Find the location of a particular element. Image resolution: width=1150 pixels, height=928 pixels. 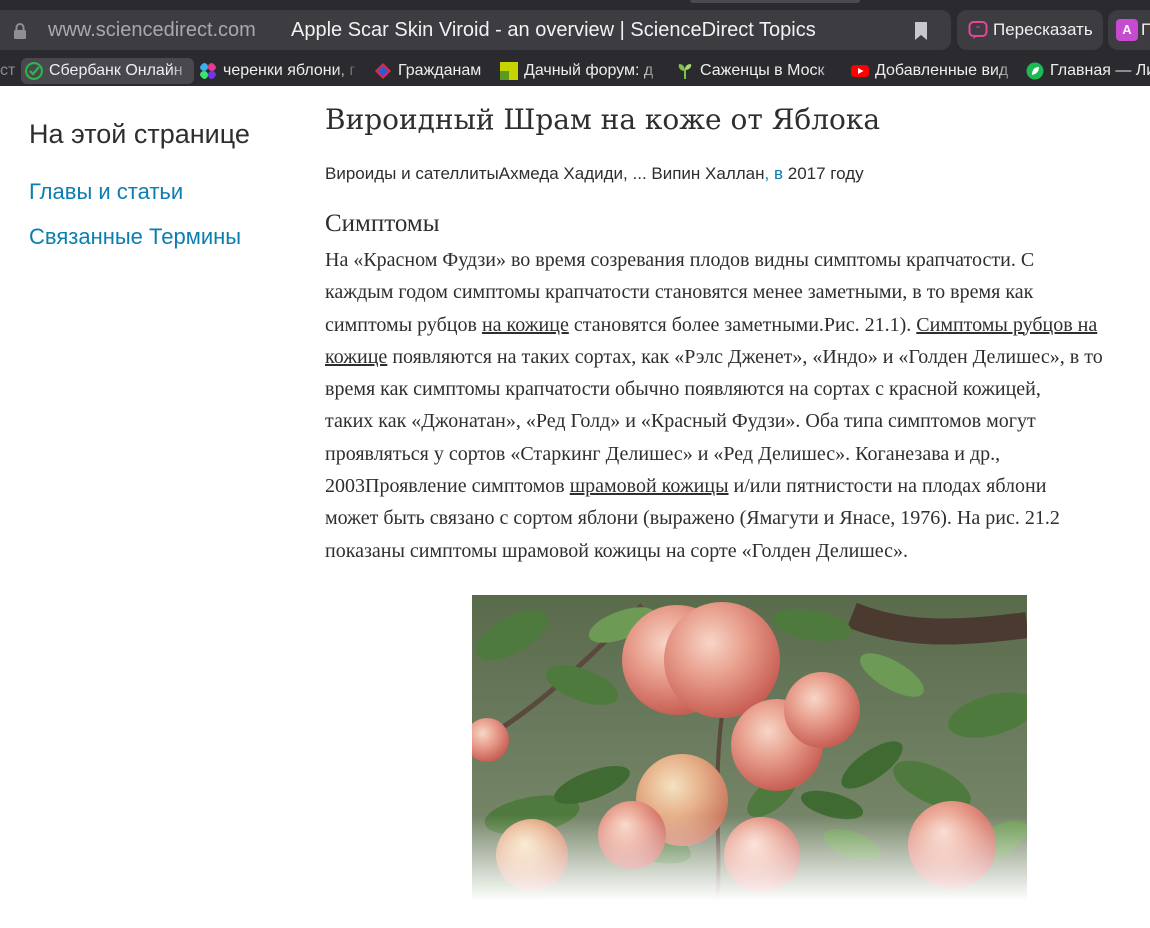

bookmark-forum: Дачный форум: д is located at coordinates (582, 71).